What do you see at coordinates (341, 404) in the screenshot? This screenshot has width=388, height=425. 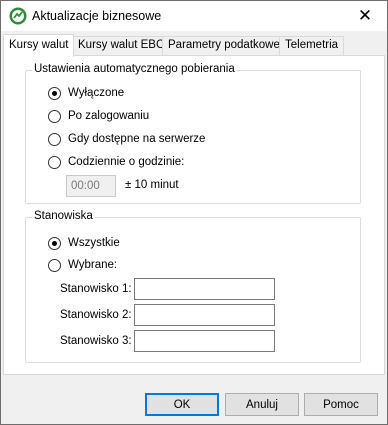 I see `help-button: Pomoc` at bounding box center [341, 404].